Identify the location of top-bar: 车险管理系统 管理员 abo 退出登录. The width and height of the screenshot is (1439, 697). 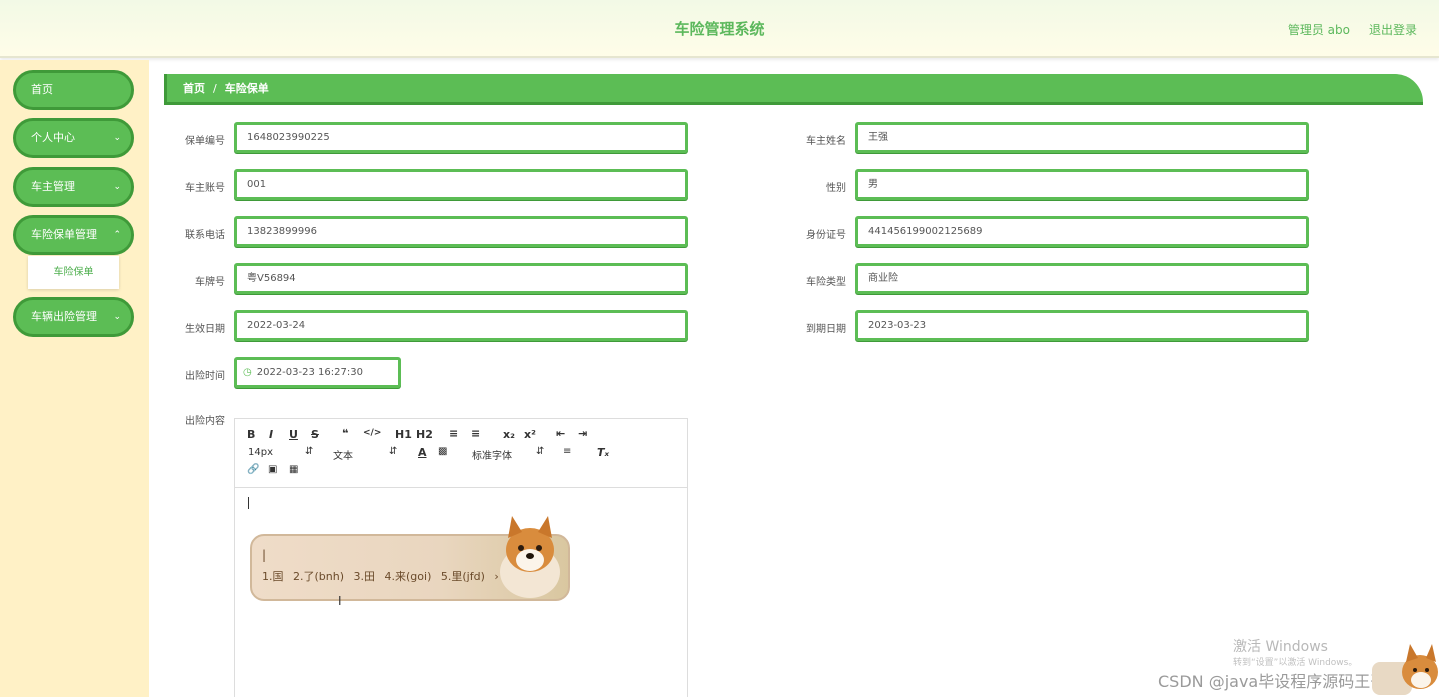
(719, 29).